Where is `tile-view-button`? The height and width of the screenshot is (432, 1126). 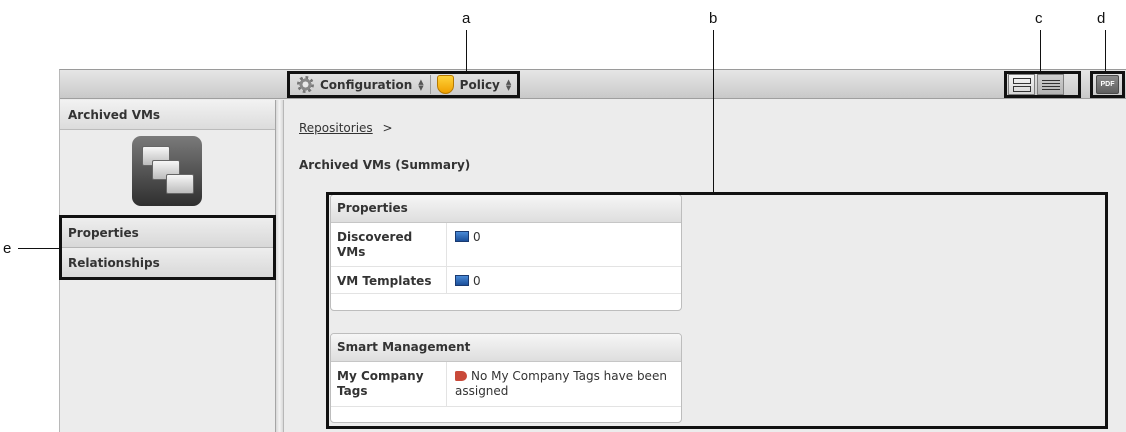
tile-view-button is located at coordinates (1021, 84).